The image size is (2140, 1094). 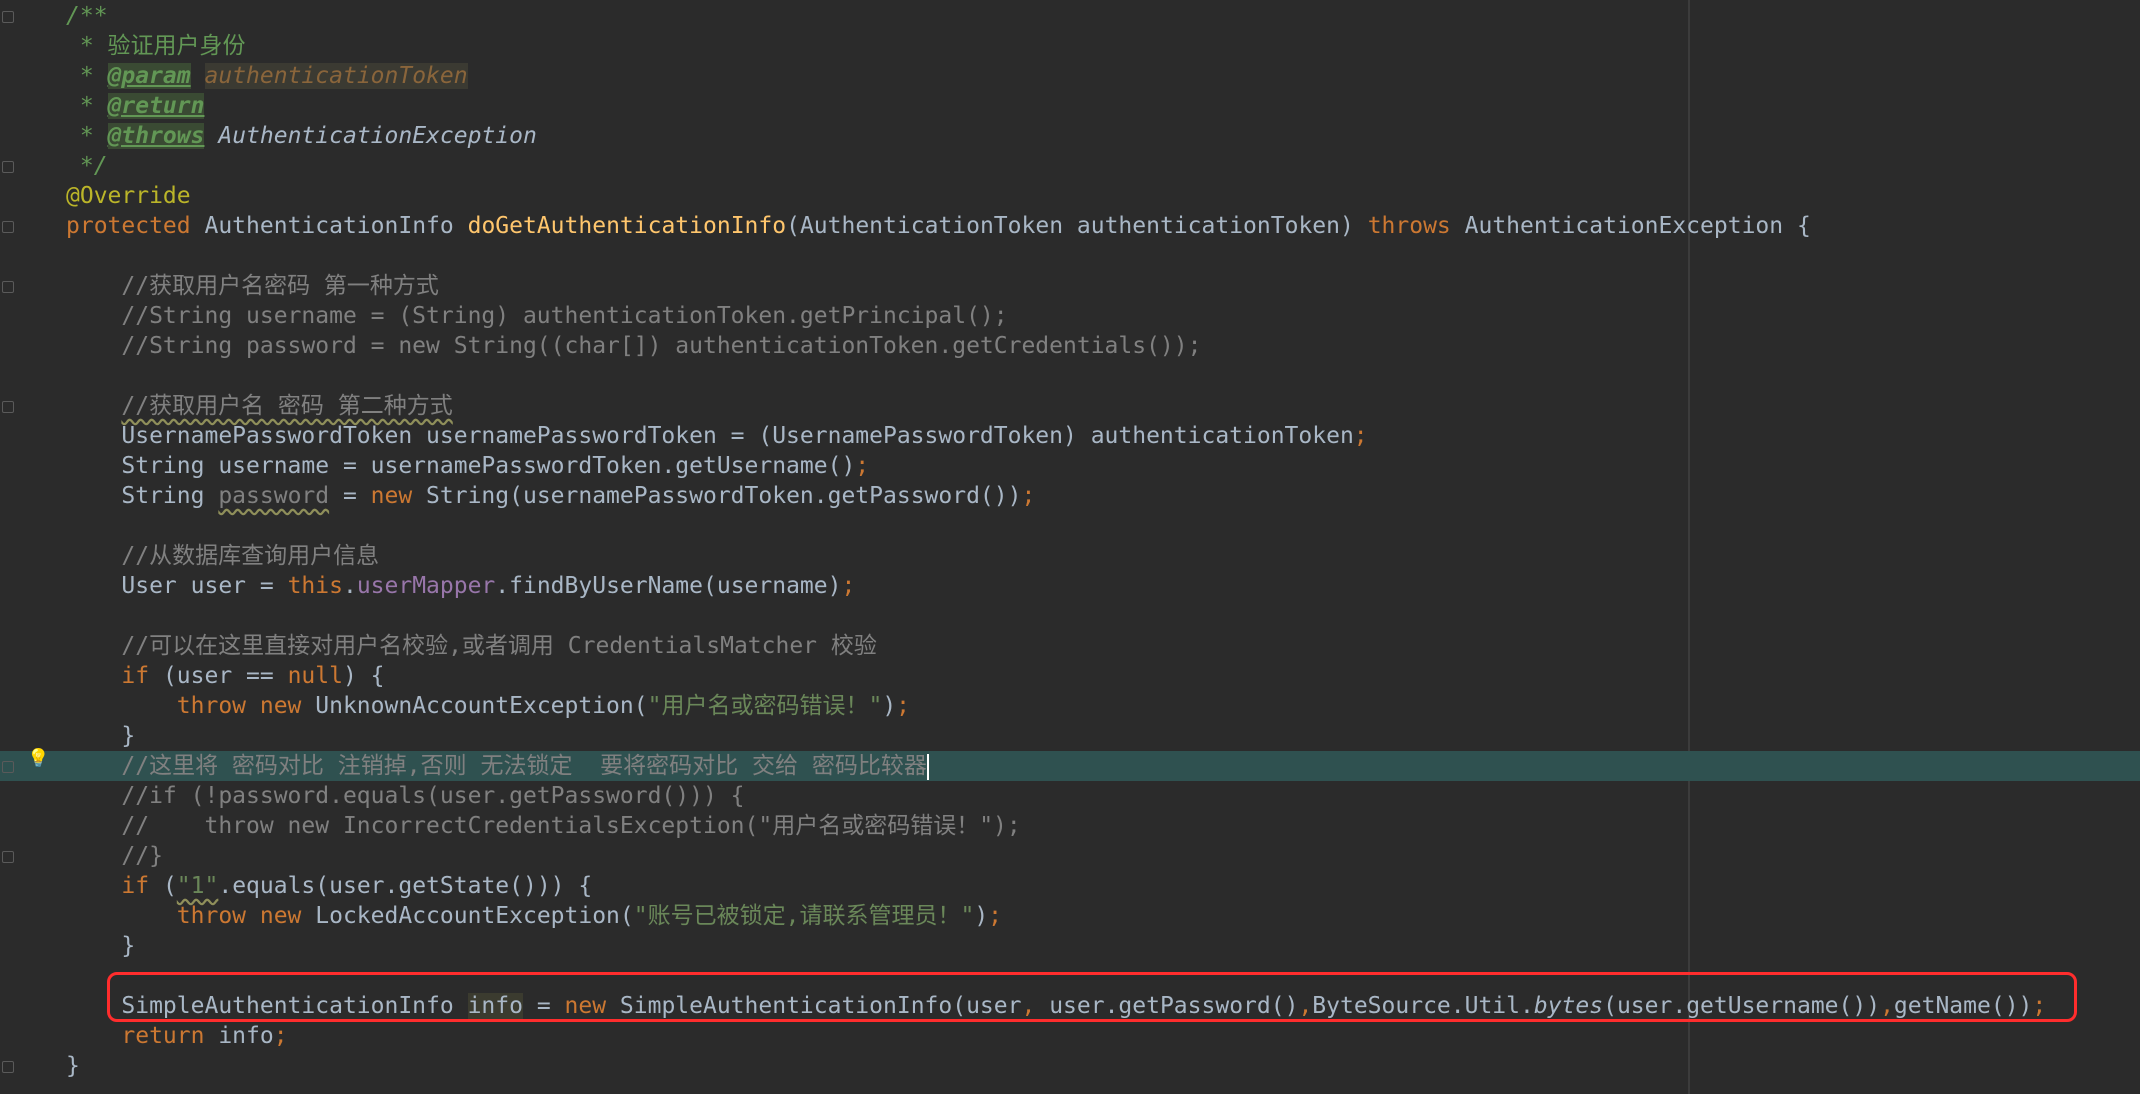 What do you see at coordinates (336, 226) in the screenshot?
I see `code-token: AuthenticationInfo` at bounding box center [336, 226].